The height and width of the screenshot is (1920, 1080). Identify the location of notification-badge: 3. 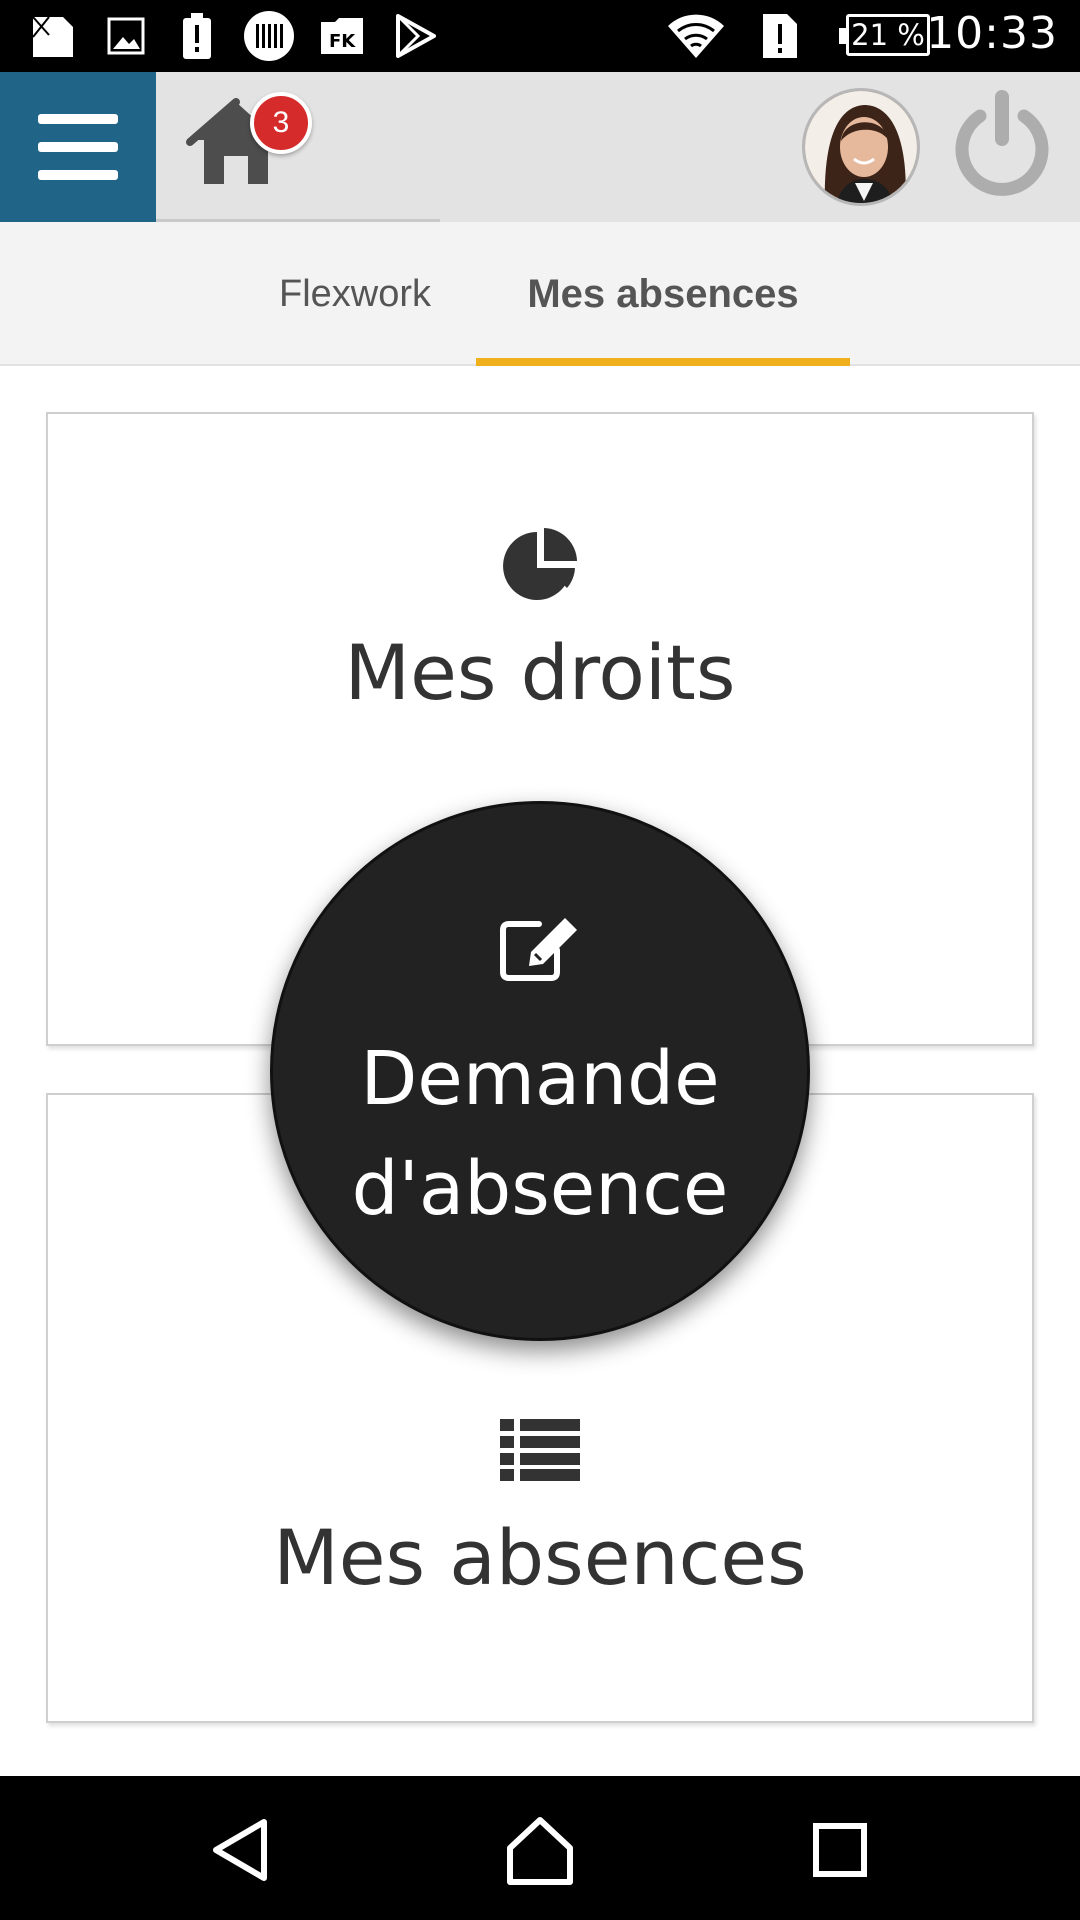
(281, 123).